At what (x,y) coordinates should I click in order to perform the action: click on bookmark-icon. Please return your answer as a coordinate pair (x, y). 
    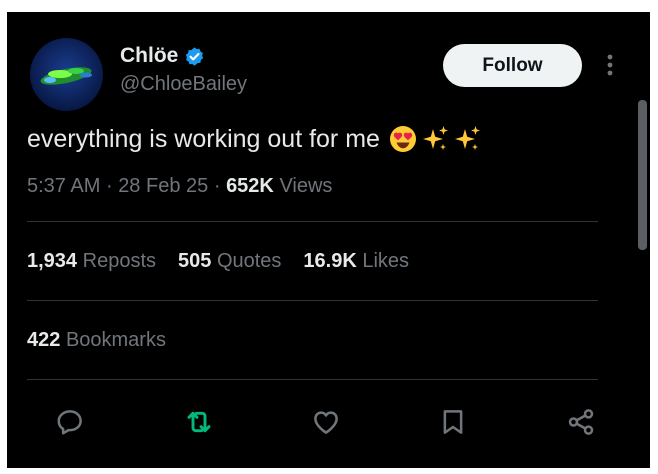
    Looking at the image, I should click on (453, 422).